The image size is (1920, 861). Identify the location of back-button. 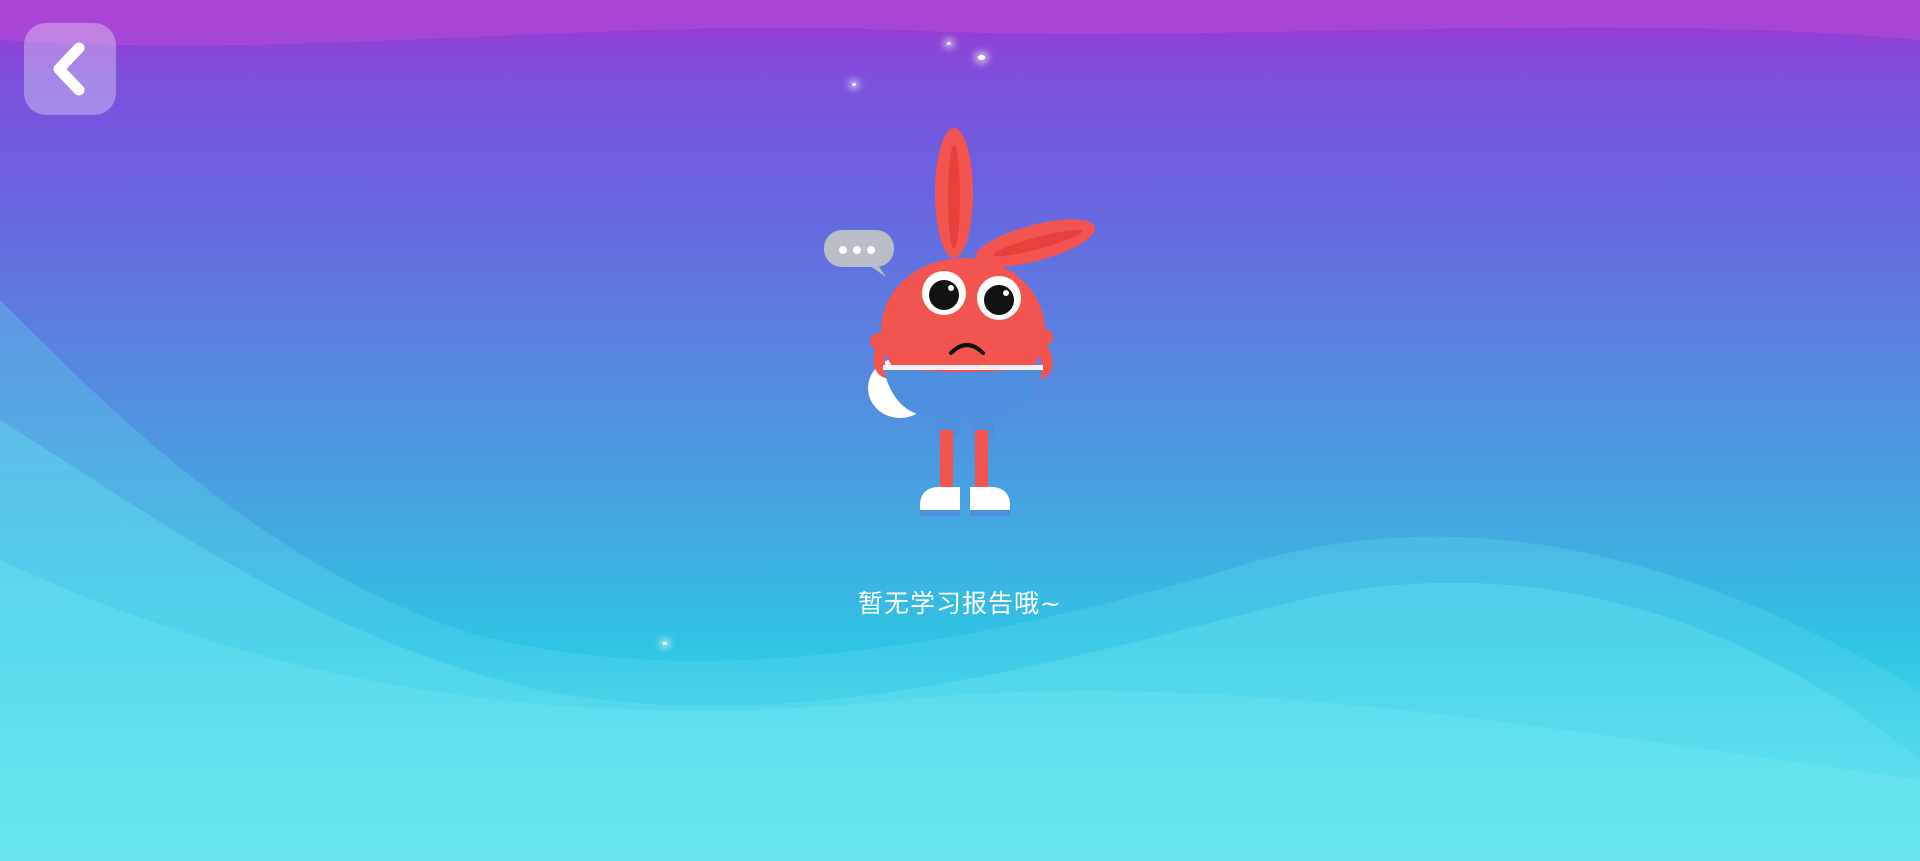
(70, 69).